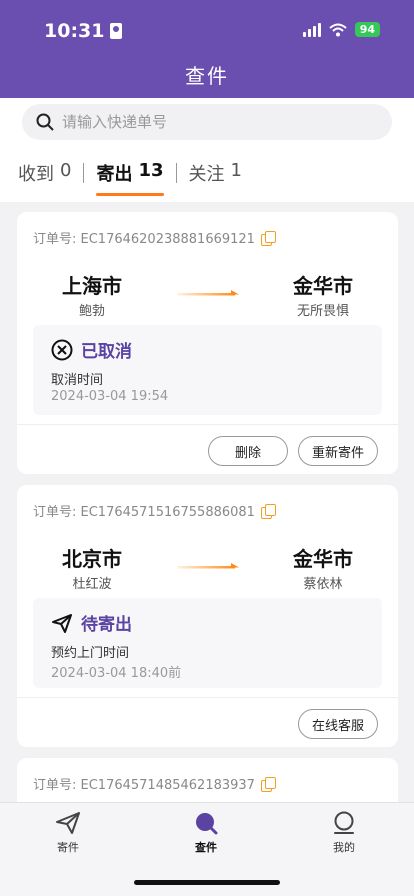 Image resolution: width=414 pixels, height=896 pixels. Describe the element at coordinates (248, 451) in the screenshot. I see `delete-button: 删除` at that location.